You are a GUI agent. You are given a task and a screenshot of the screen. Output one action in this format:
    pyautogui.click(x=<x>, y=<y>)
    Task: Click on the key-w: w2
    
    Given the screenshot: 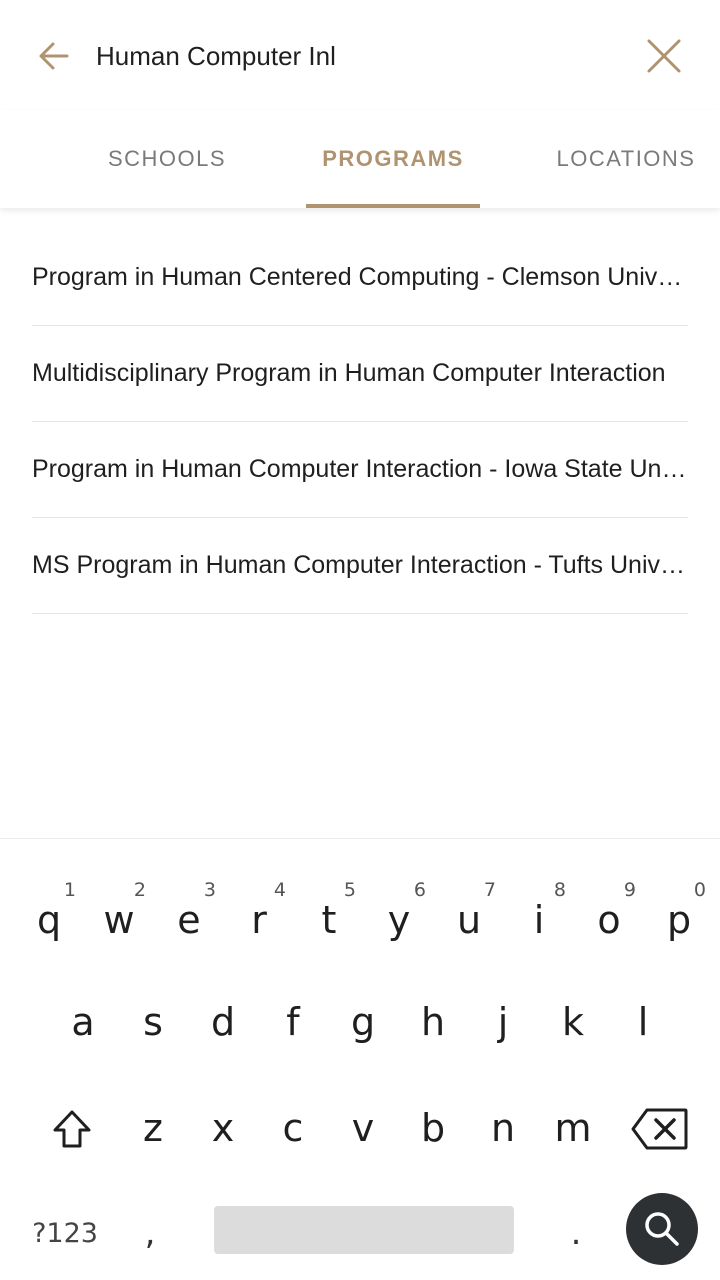 What is the action you would take?
    pyautogui.click(x=119, y=920)
    